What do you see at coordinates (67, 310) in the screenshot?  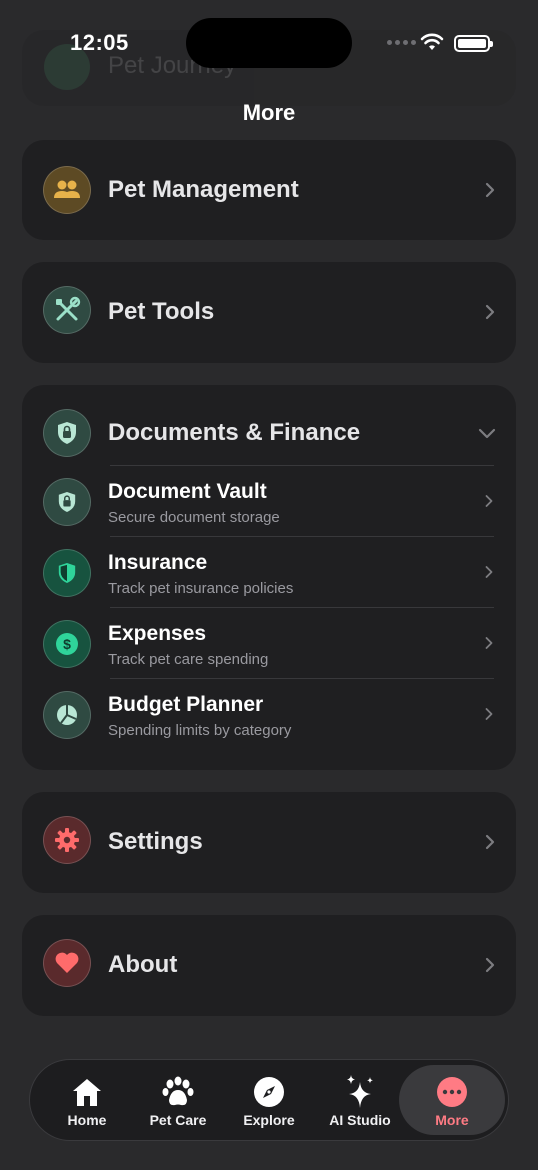 I see `tools-icon` at bounding box center [67, 310].